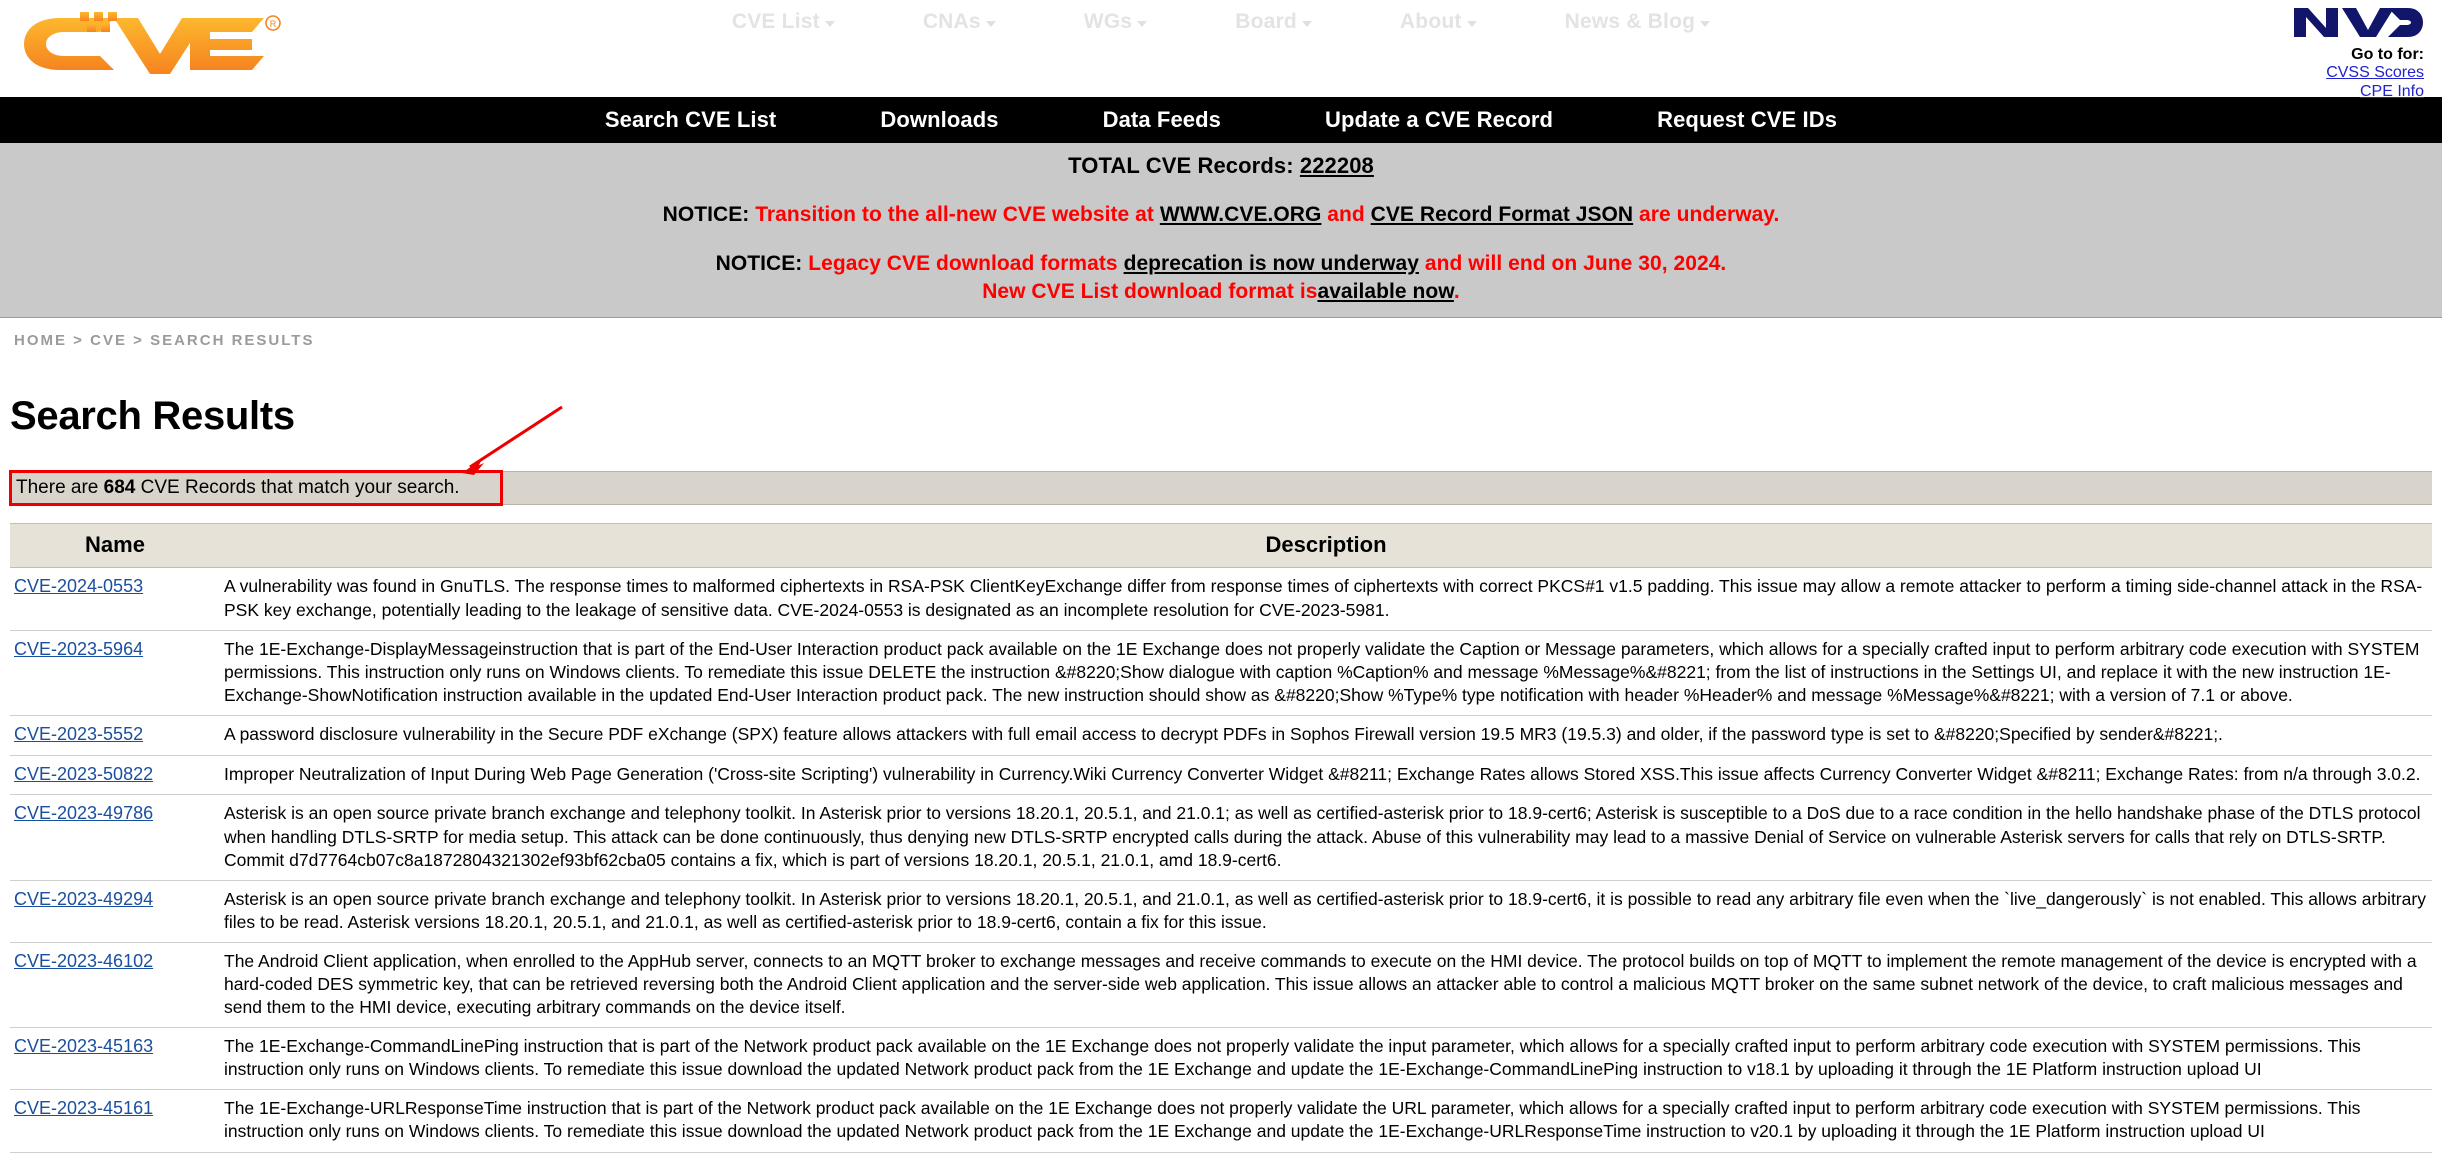  Describe the element at coordinates (690, 120) in the screenshot. I see `nav-search-cve-list: Search CVE List` at that location.